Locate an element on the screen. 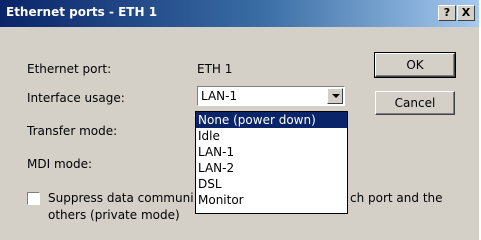 Image resolution: width=481 pixels, height=240 pixels. ok-button: OK is located at coordinates (415, 65).